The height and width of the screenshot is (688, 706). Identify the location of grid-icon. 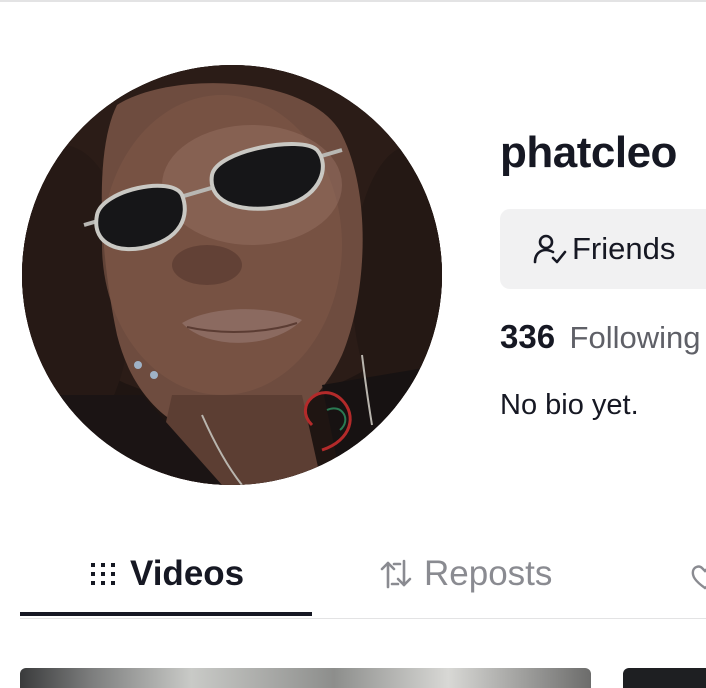
(103, 574).